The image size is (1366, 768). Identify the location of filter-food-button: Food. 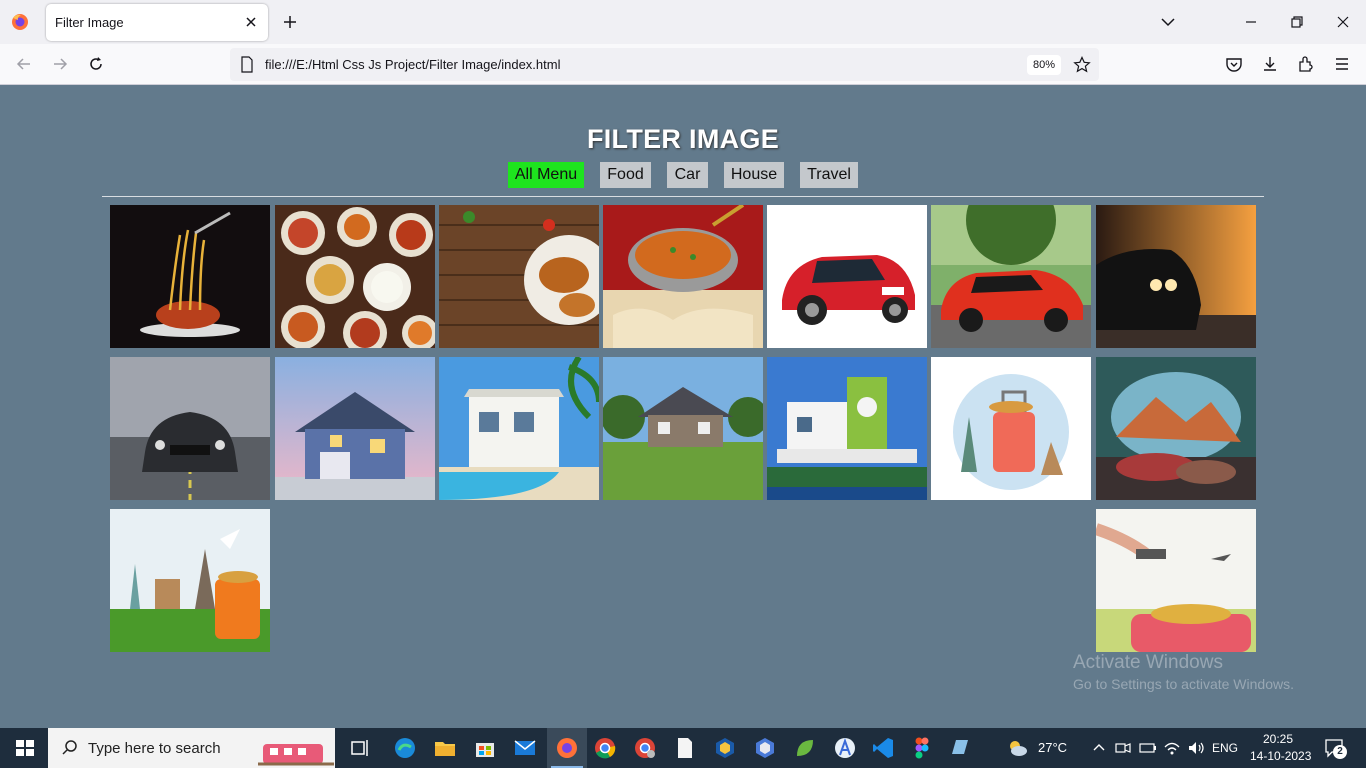
(625, 175).